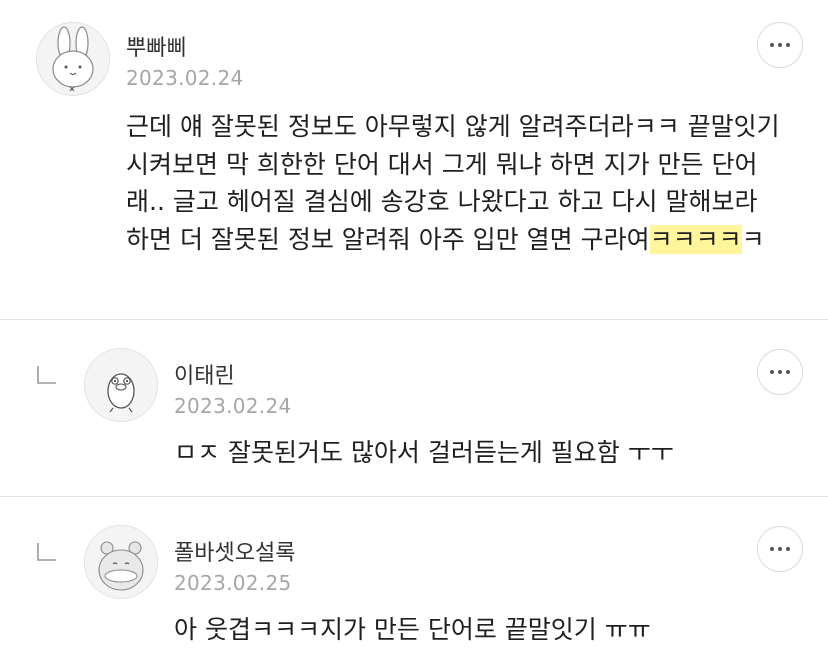 The width and height of the screenshot is (828, 668). Describe the element at coordinates (424, 452) in the screenshot. I see `comment-body: ㅁㅈ 잘못된거도 많아서 걸러듣는게 필요함 ㅜㅜ` at that location.